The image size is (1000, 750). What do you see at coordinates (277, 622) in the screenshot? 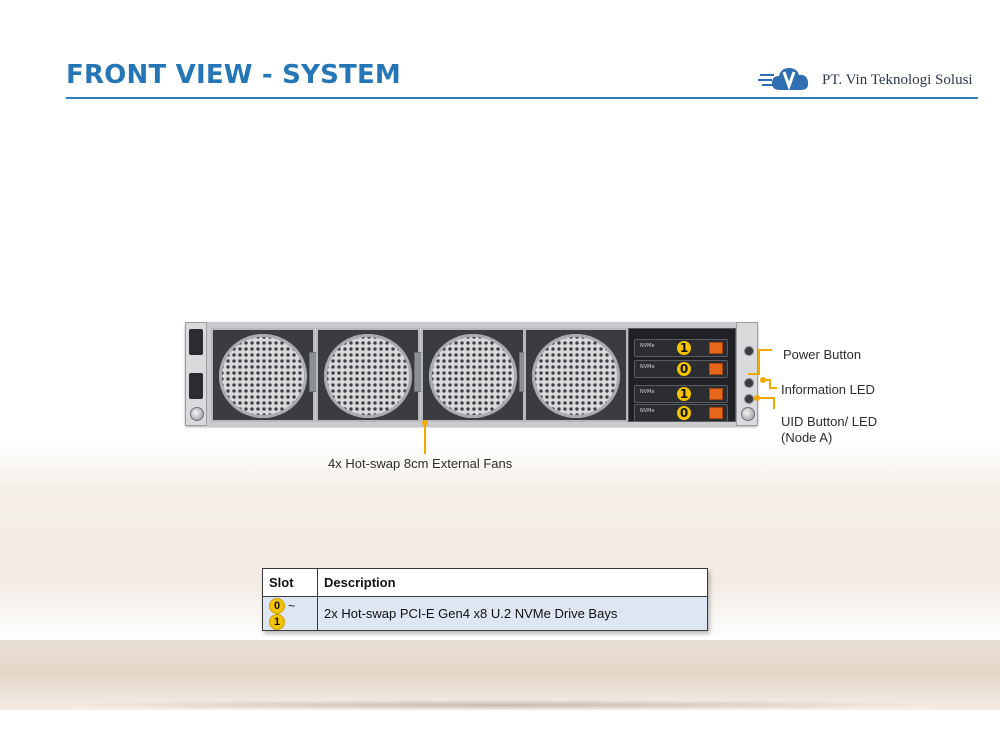
I see `slot-badge: 1` at bounding box center [277, 622].